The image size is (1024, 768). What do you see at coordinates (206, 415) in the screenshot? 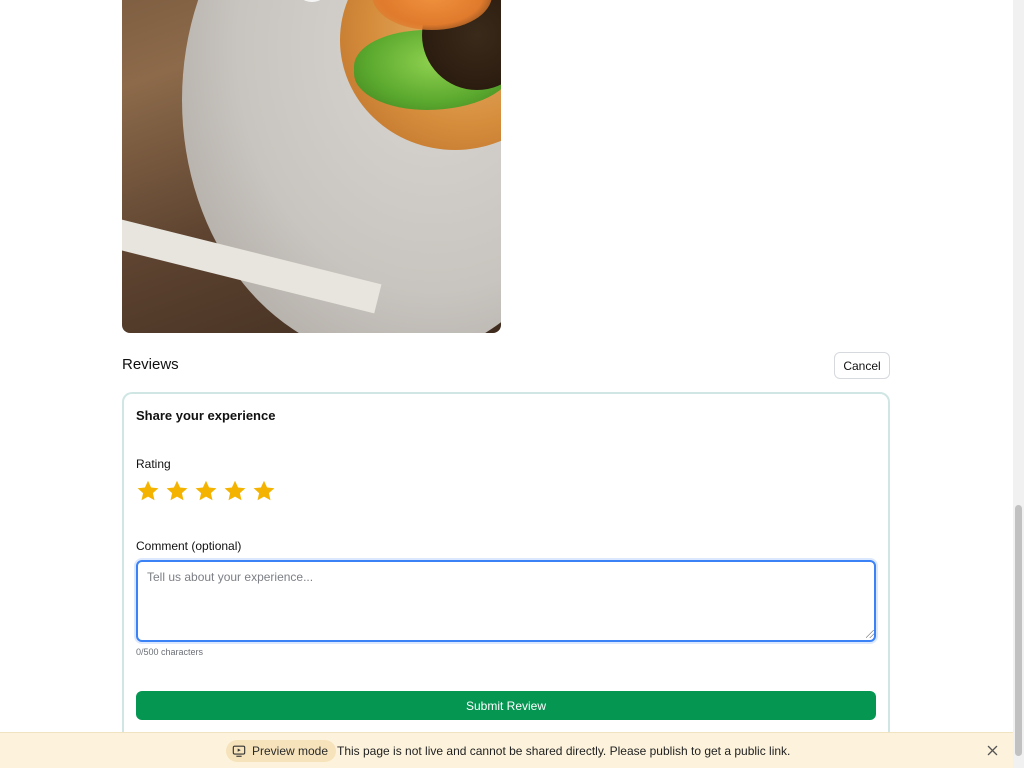
I see `review-form-title: Share your experience` at bounding box center [206, 415].